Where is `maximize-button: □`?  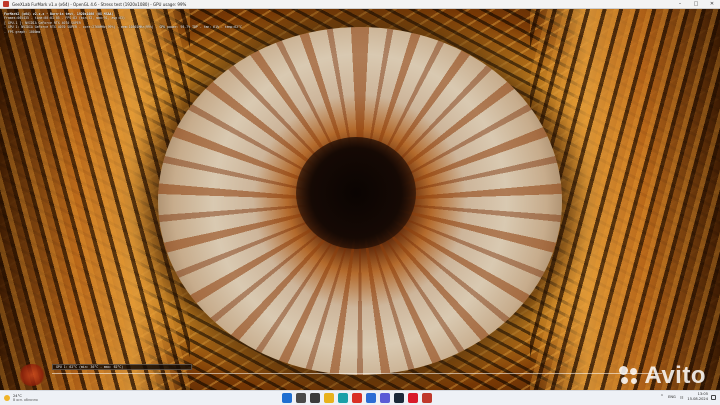 maximize-button: □ is located at coordinates (696, 4).